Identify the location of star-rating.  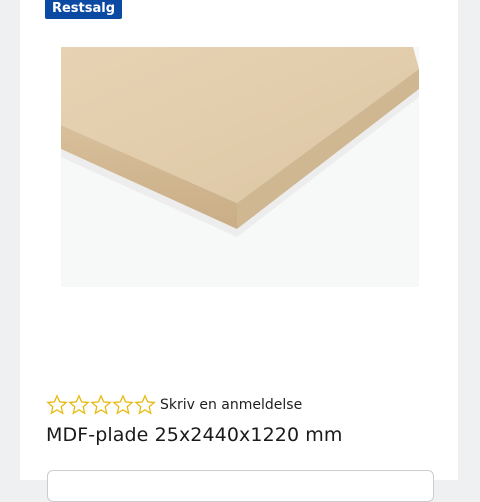
(101, 405).